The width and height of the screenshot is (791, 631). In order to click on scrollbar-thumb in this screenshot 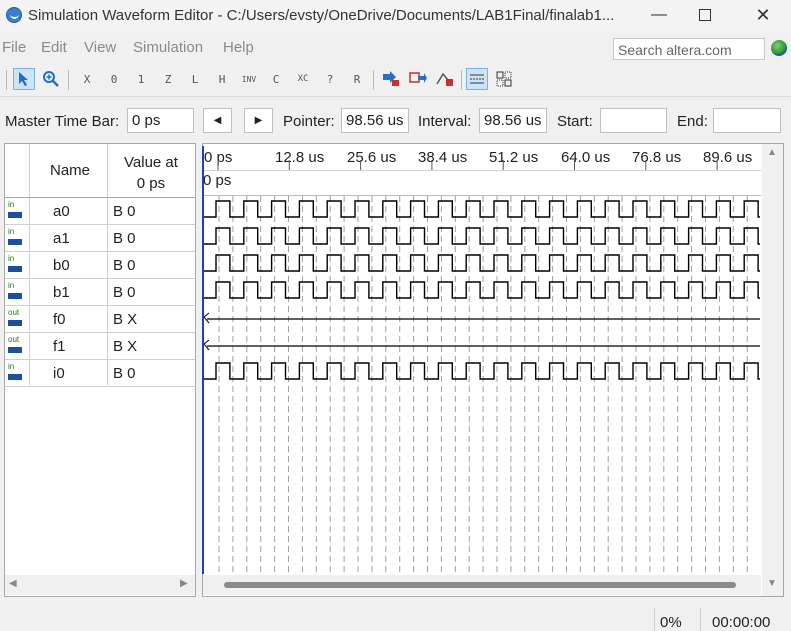, I will do `click(480, 585)`.